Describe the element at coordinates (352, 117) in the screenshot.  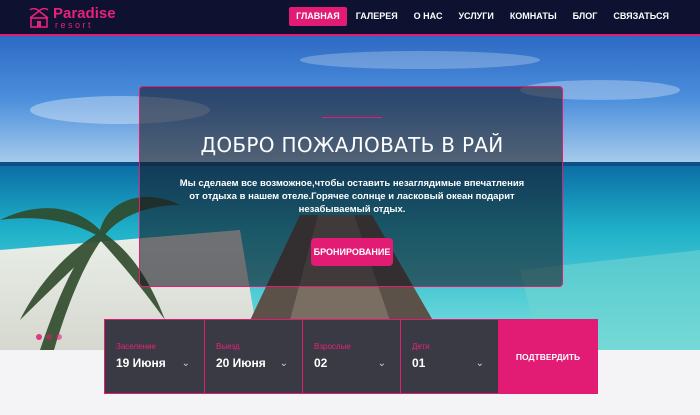
I see `title-divider` at that location.